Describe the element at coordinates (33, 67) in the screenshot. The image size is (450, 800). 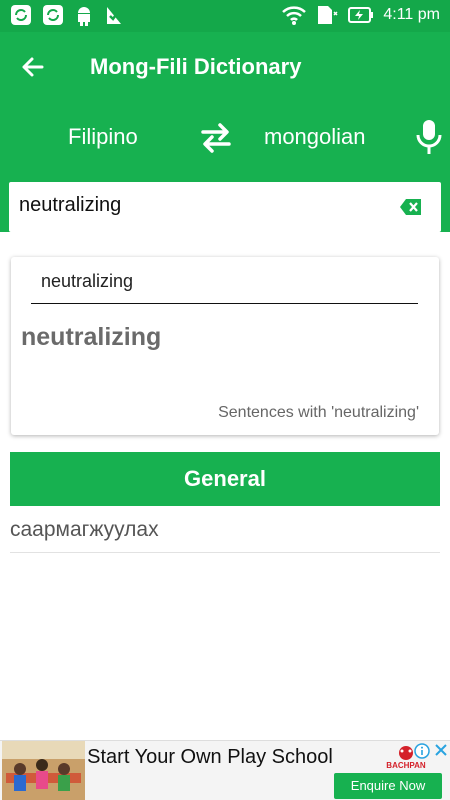
I see `arrow-left-icon` at that location.